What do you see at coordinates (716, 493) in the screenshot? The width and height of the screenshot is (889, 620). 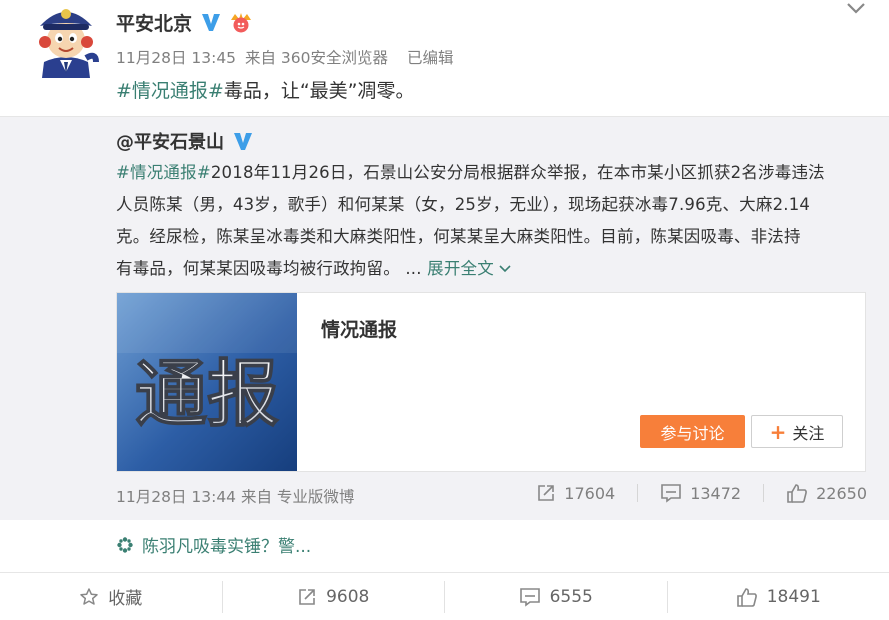 I see `orig-comment-count: 13472` at bounding box center [716, 493].